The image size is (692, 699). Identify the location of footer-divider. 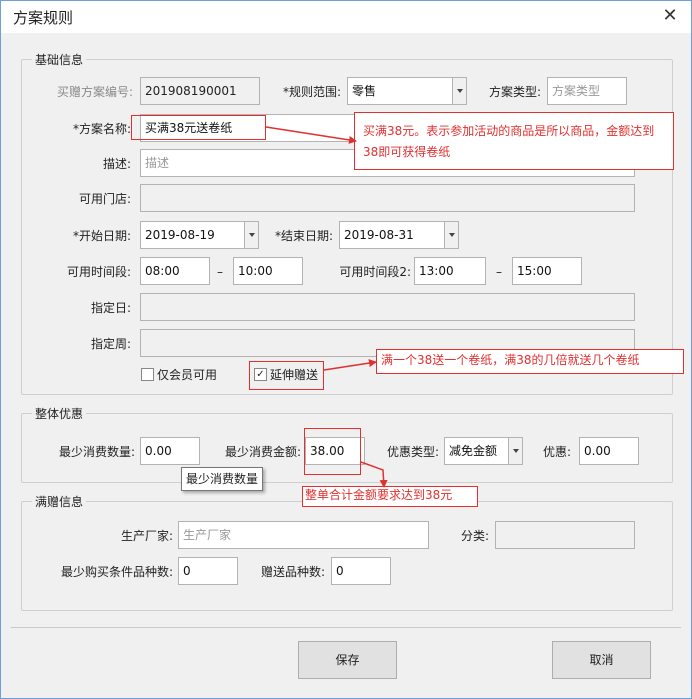
(346, 627).